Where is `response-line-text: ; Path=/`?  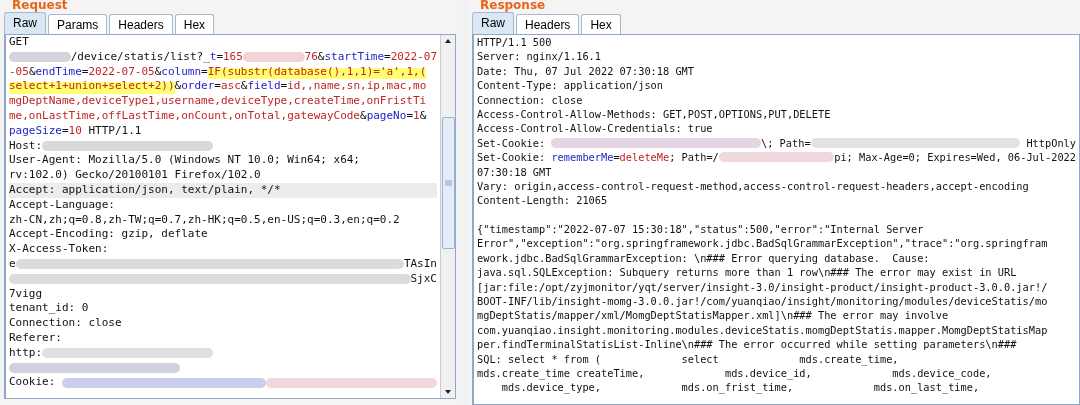 response-line-text: ; Path=/ is located at coordinates (694, 157).